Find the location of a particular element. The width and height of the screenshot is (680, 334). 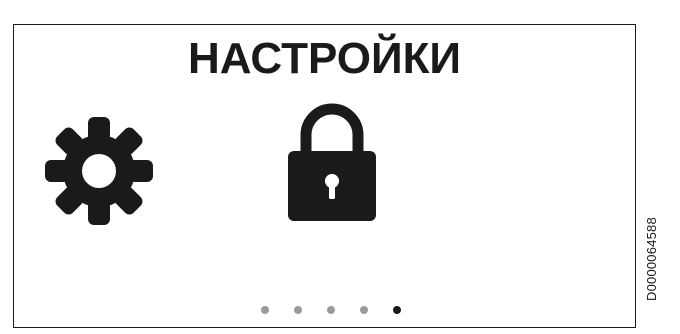

gear-icon is located at coordinates (99, 171).